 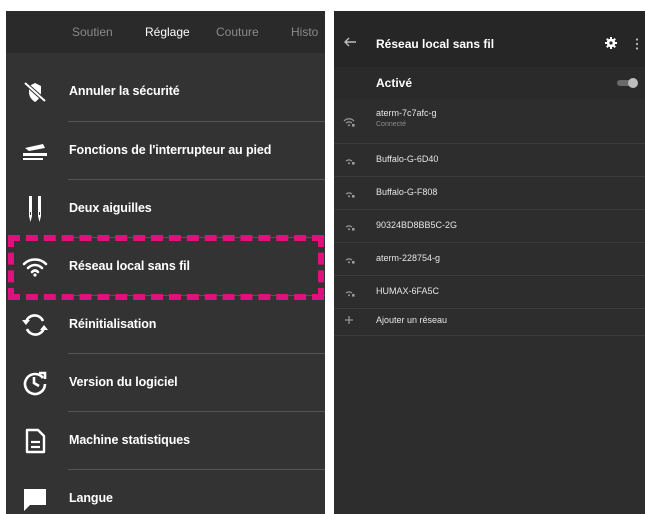 I want to click on wifi-enabled-row: Activé, so click(x=489, y=83).